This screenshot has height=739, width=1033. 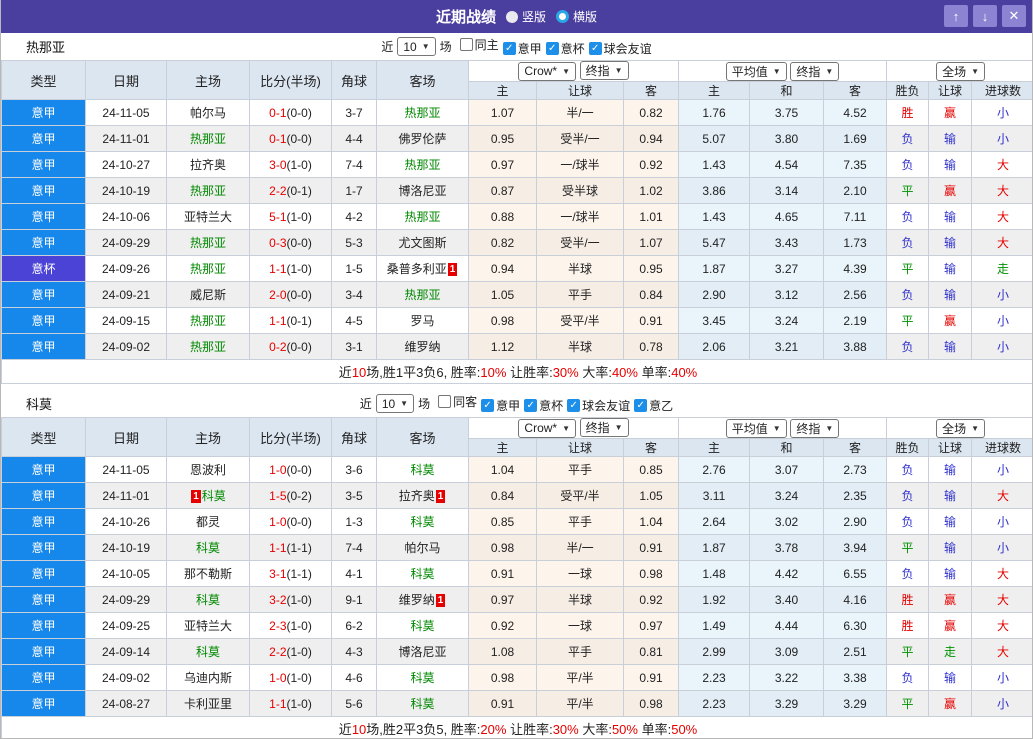 What do you see at coordinates (354, 190) in the screenshot?
I see `corner-cell: 1-7` at bounding box center [354, 190].